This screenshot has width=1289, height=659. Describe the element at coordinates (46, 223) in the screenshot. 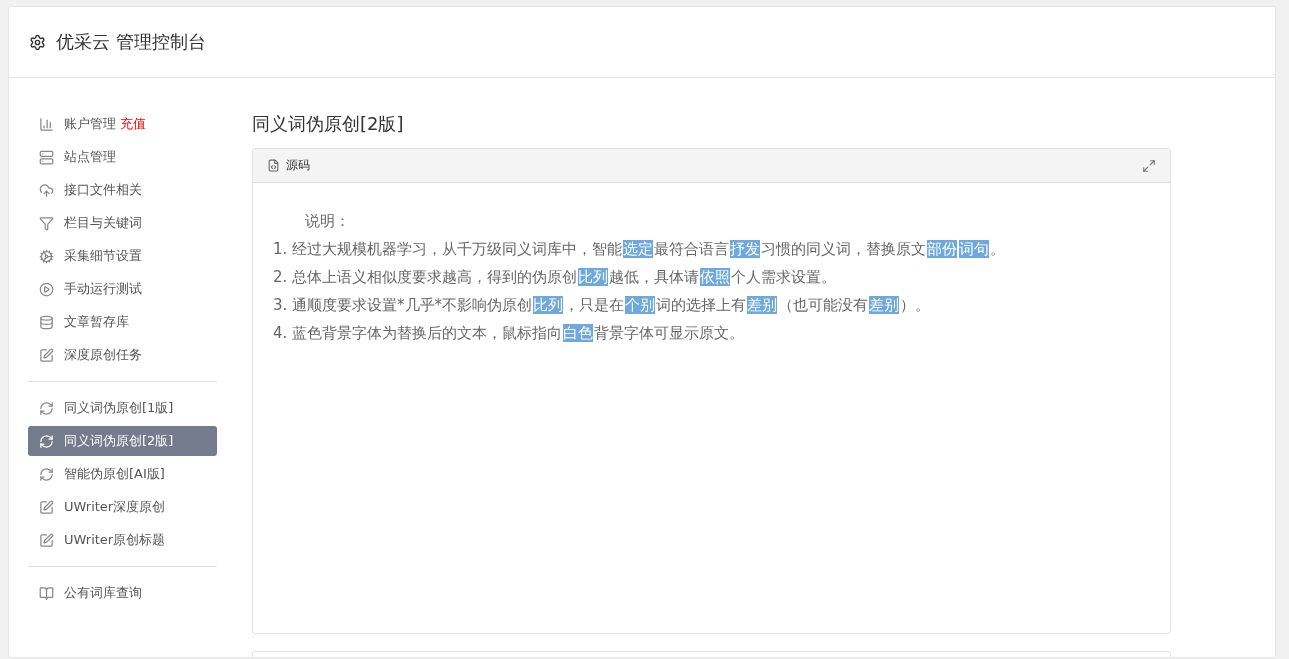

I see `filter-icon` at that location.